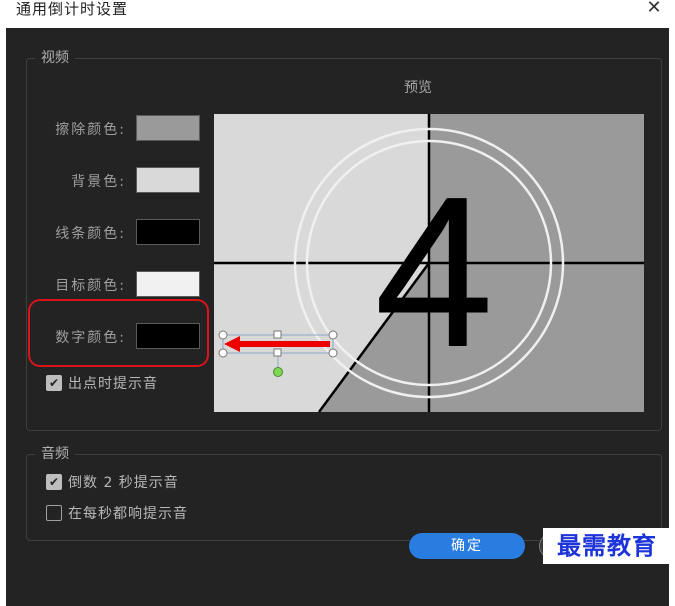  What do you see at coordinates (607, 546) in the screenshot?
I see `watermark-logo: 最需教育` at bounding box center [607, 546].